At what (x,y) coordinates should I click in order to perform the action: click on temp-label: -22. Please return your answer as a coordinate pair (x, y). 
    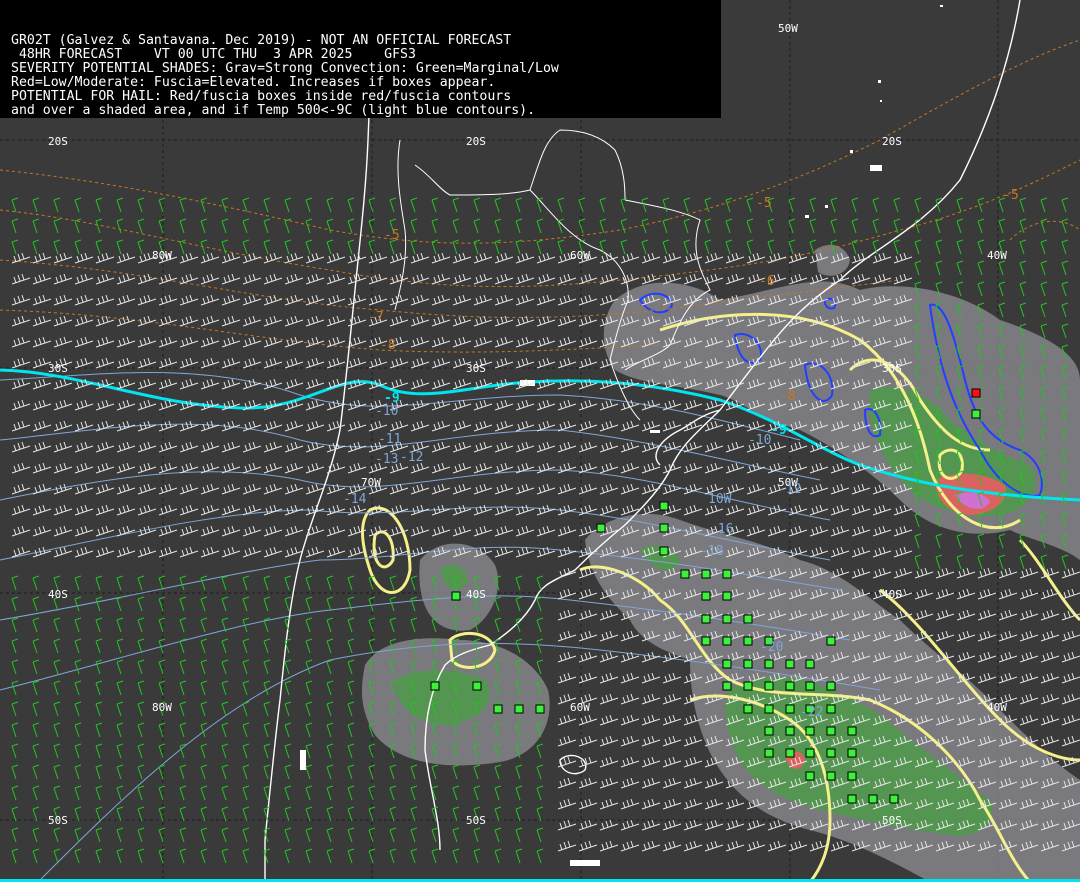
    Looking at the image, I should click on (812, 712).